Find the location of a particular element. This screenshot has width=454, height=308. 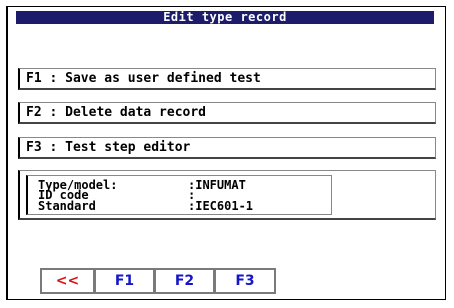

back-button: << is located at coordinates (67, 281).